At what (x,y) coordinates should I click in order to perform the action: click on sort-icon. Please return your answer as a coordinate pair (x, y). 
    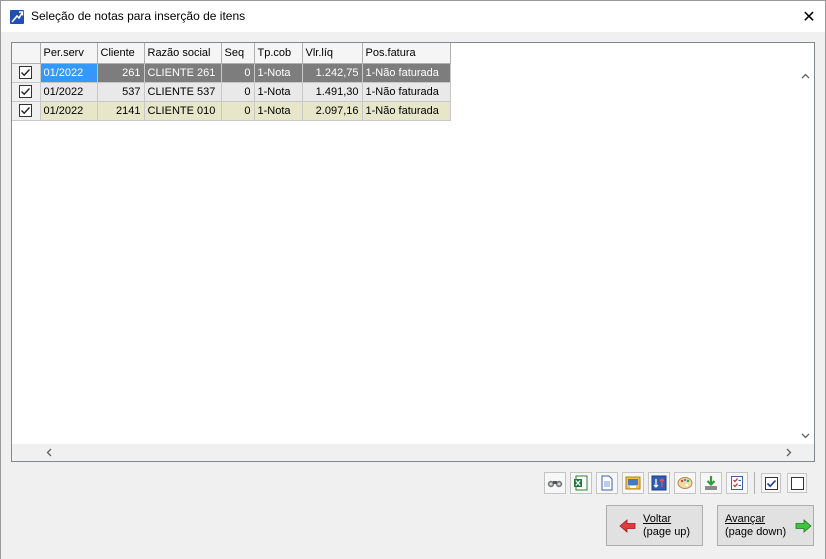
    Looking at the image, I should click on (659, 483).